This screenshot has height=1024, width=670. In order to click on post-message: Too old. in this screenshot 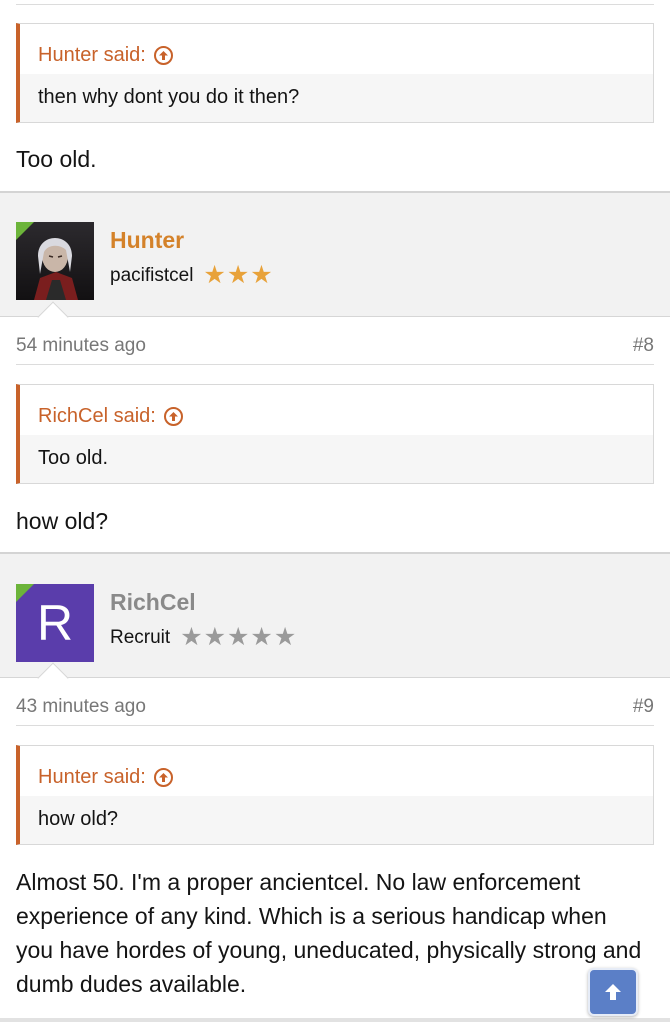, I will do `click(56, 159)`.